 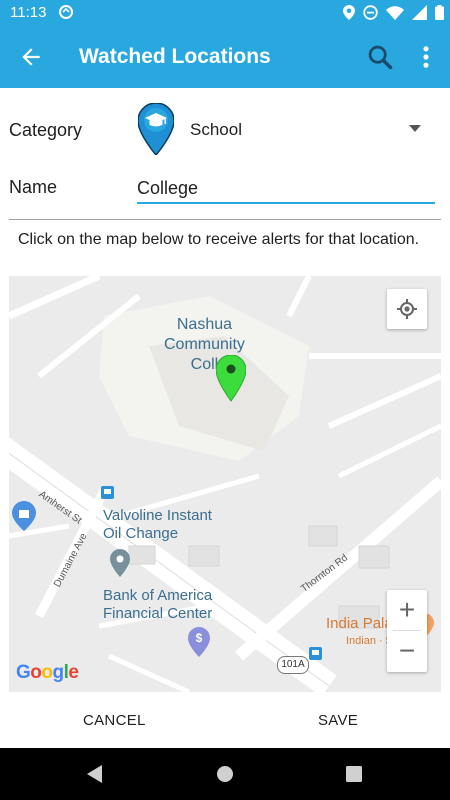 I want to click on search-icon, so click(x=380, y=57).